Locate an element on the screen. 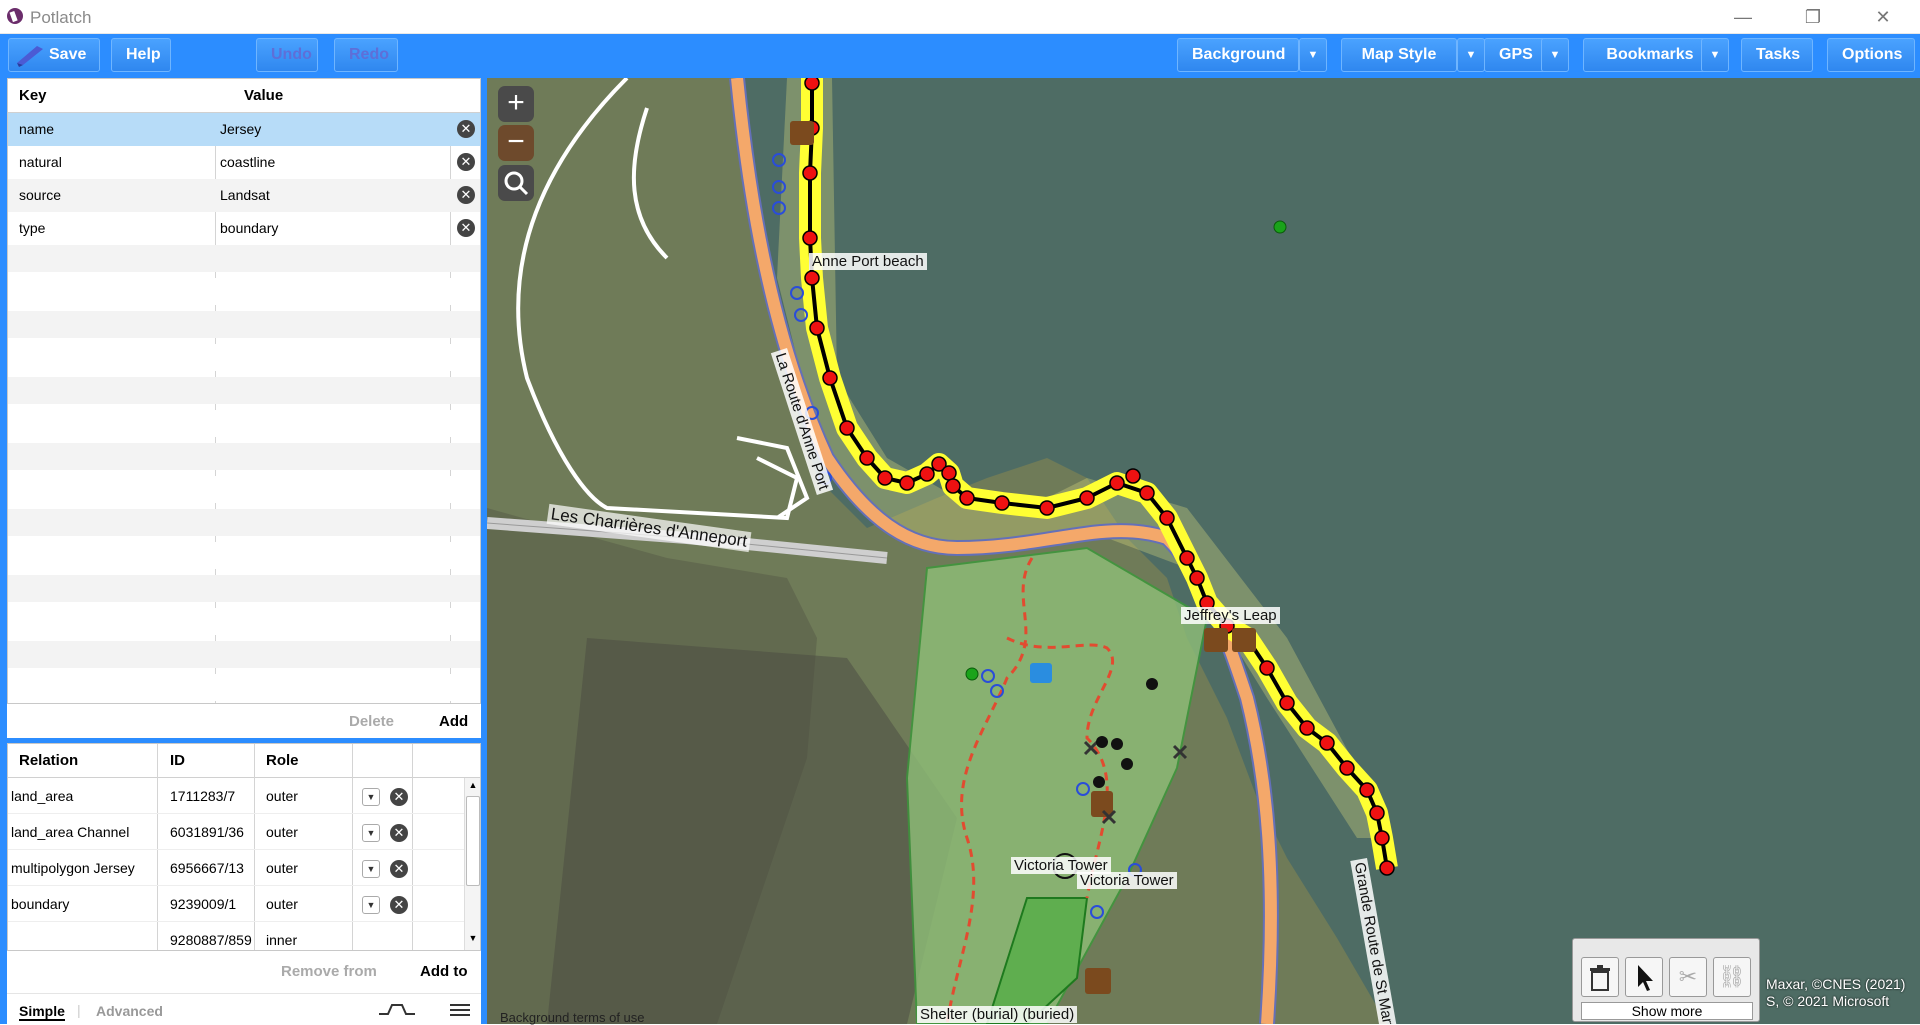  scroll-thumb is located at coordinates (473, 841).